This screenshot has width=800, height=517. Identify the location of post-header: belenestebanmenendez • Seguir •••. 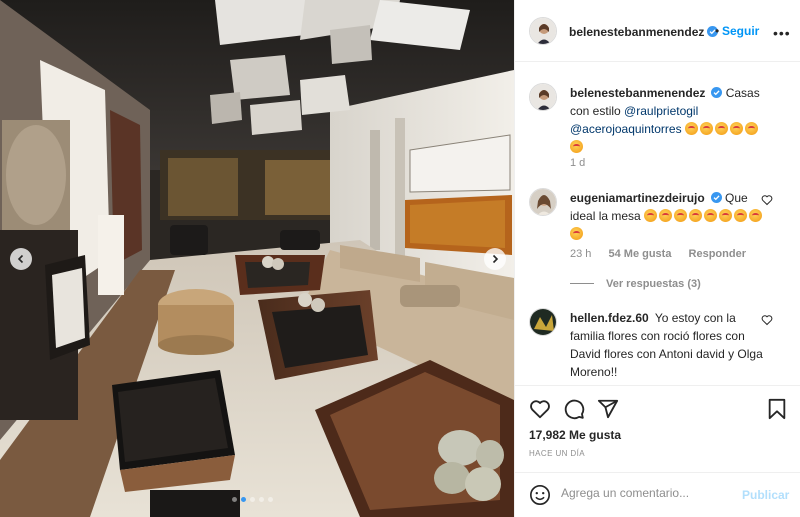
(657, 31).